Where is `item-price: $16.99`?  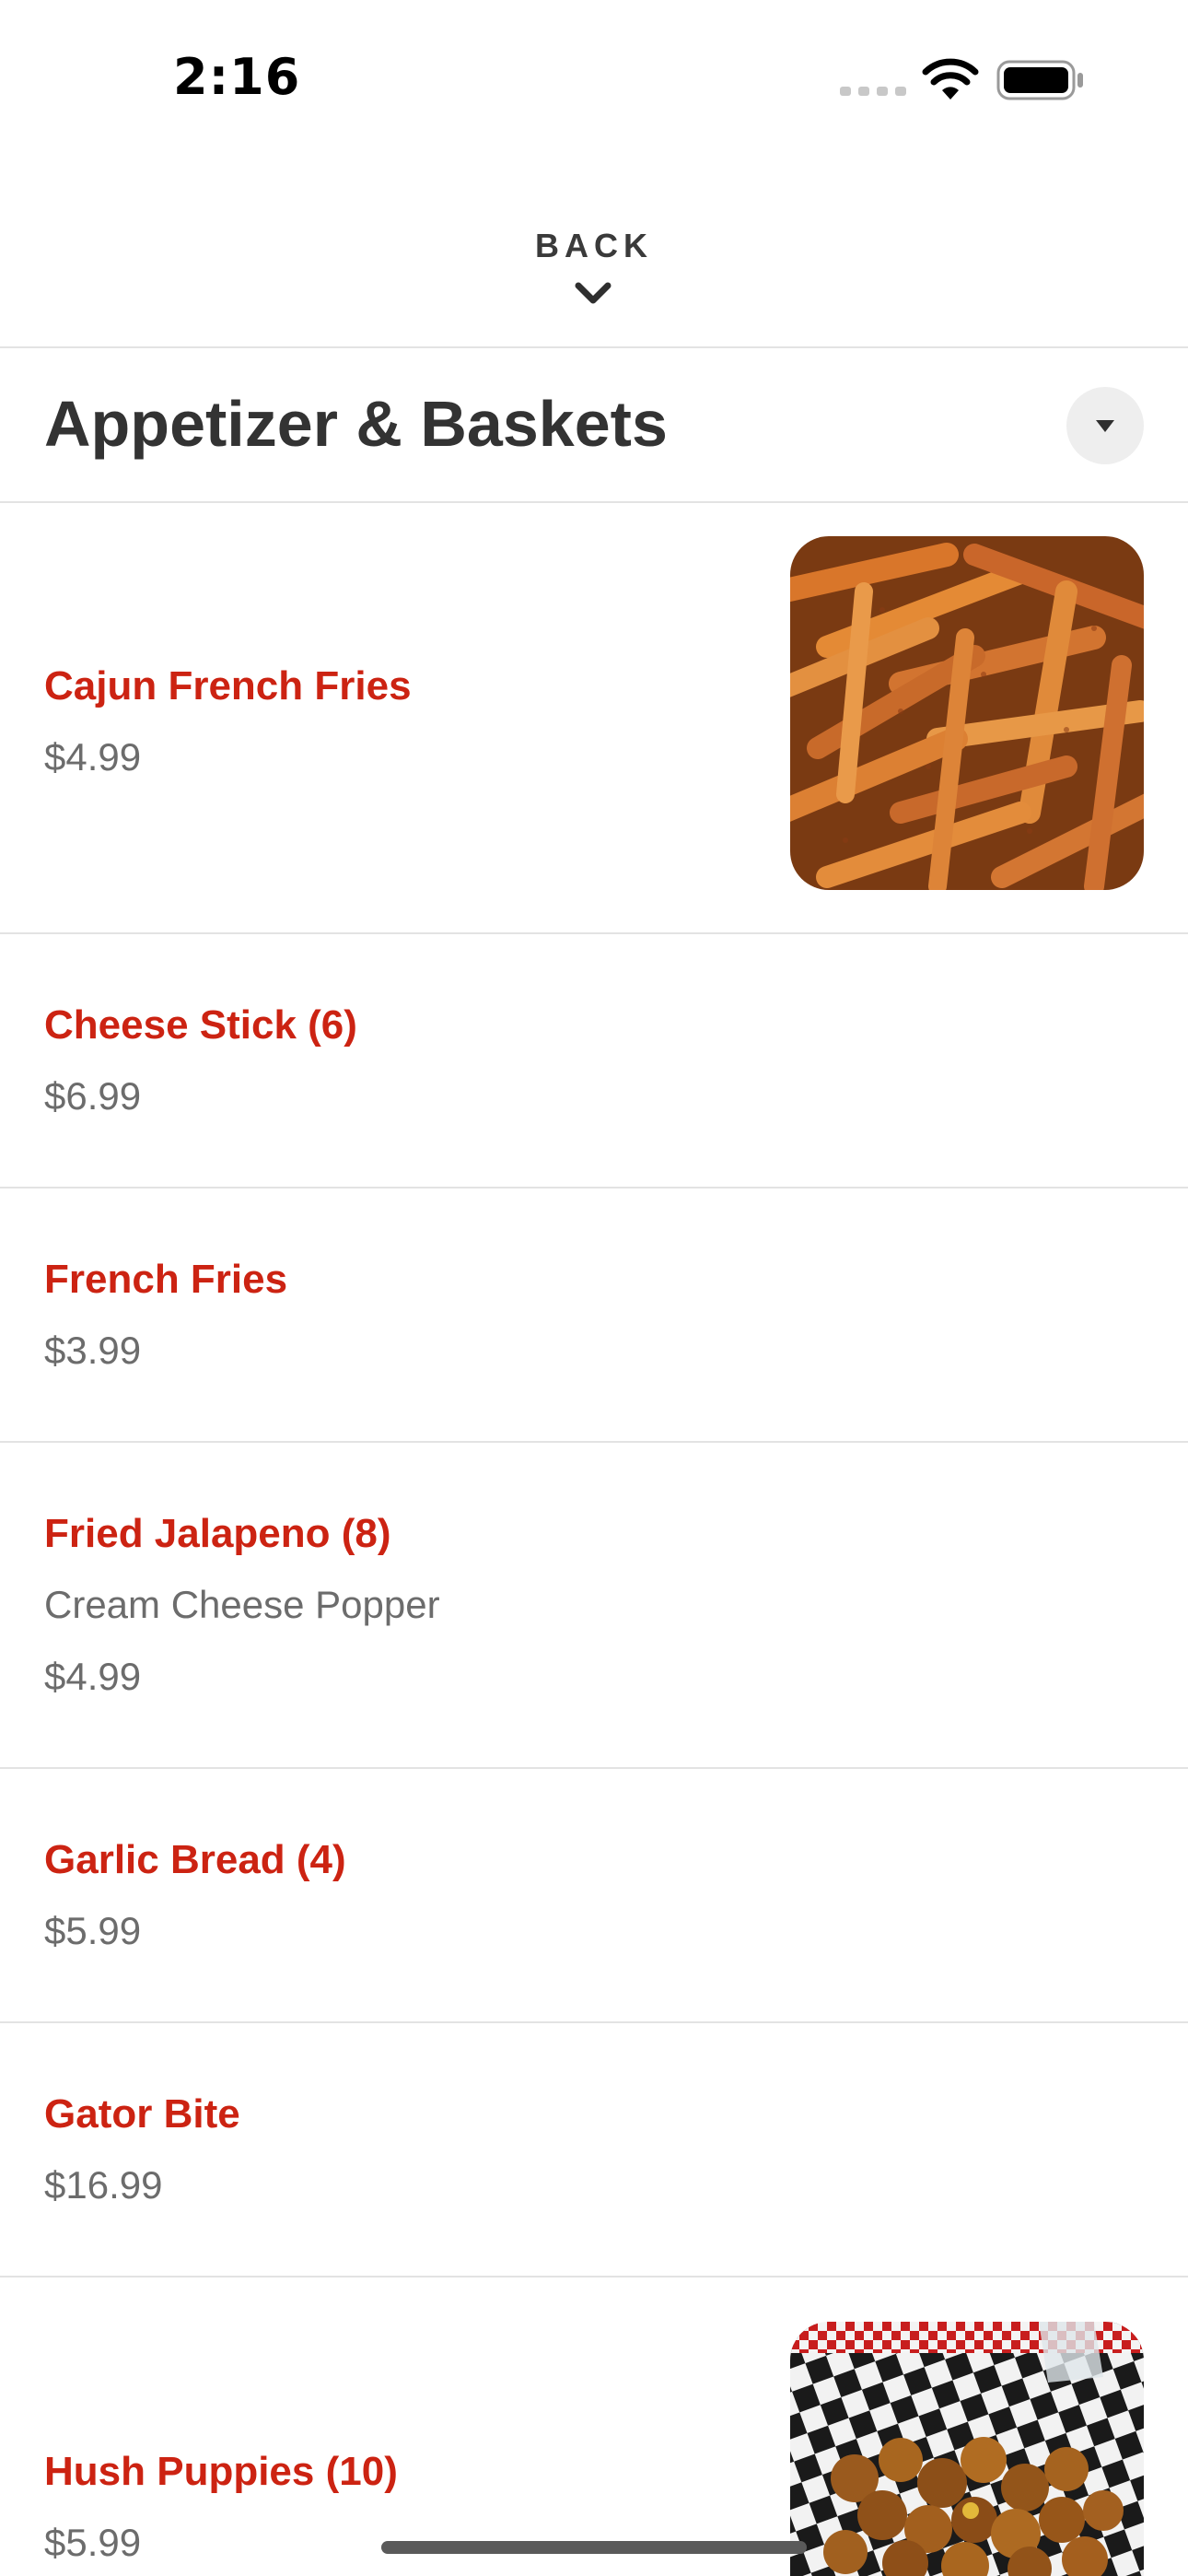 item-price: $16.99 is located at coordinates (103, 2185).